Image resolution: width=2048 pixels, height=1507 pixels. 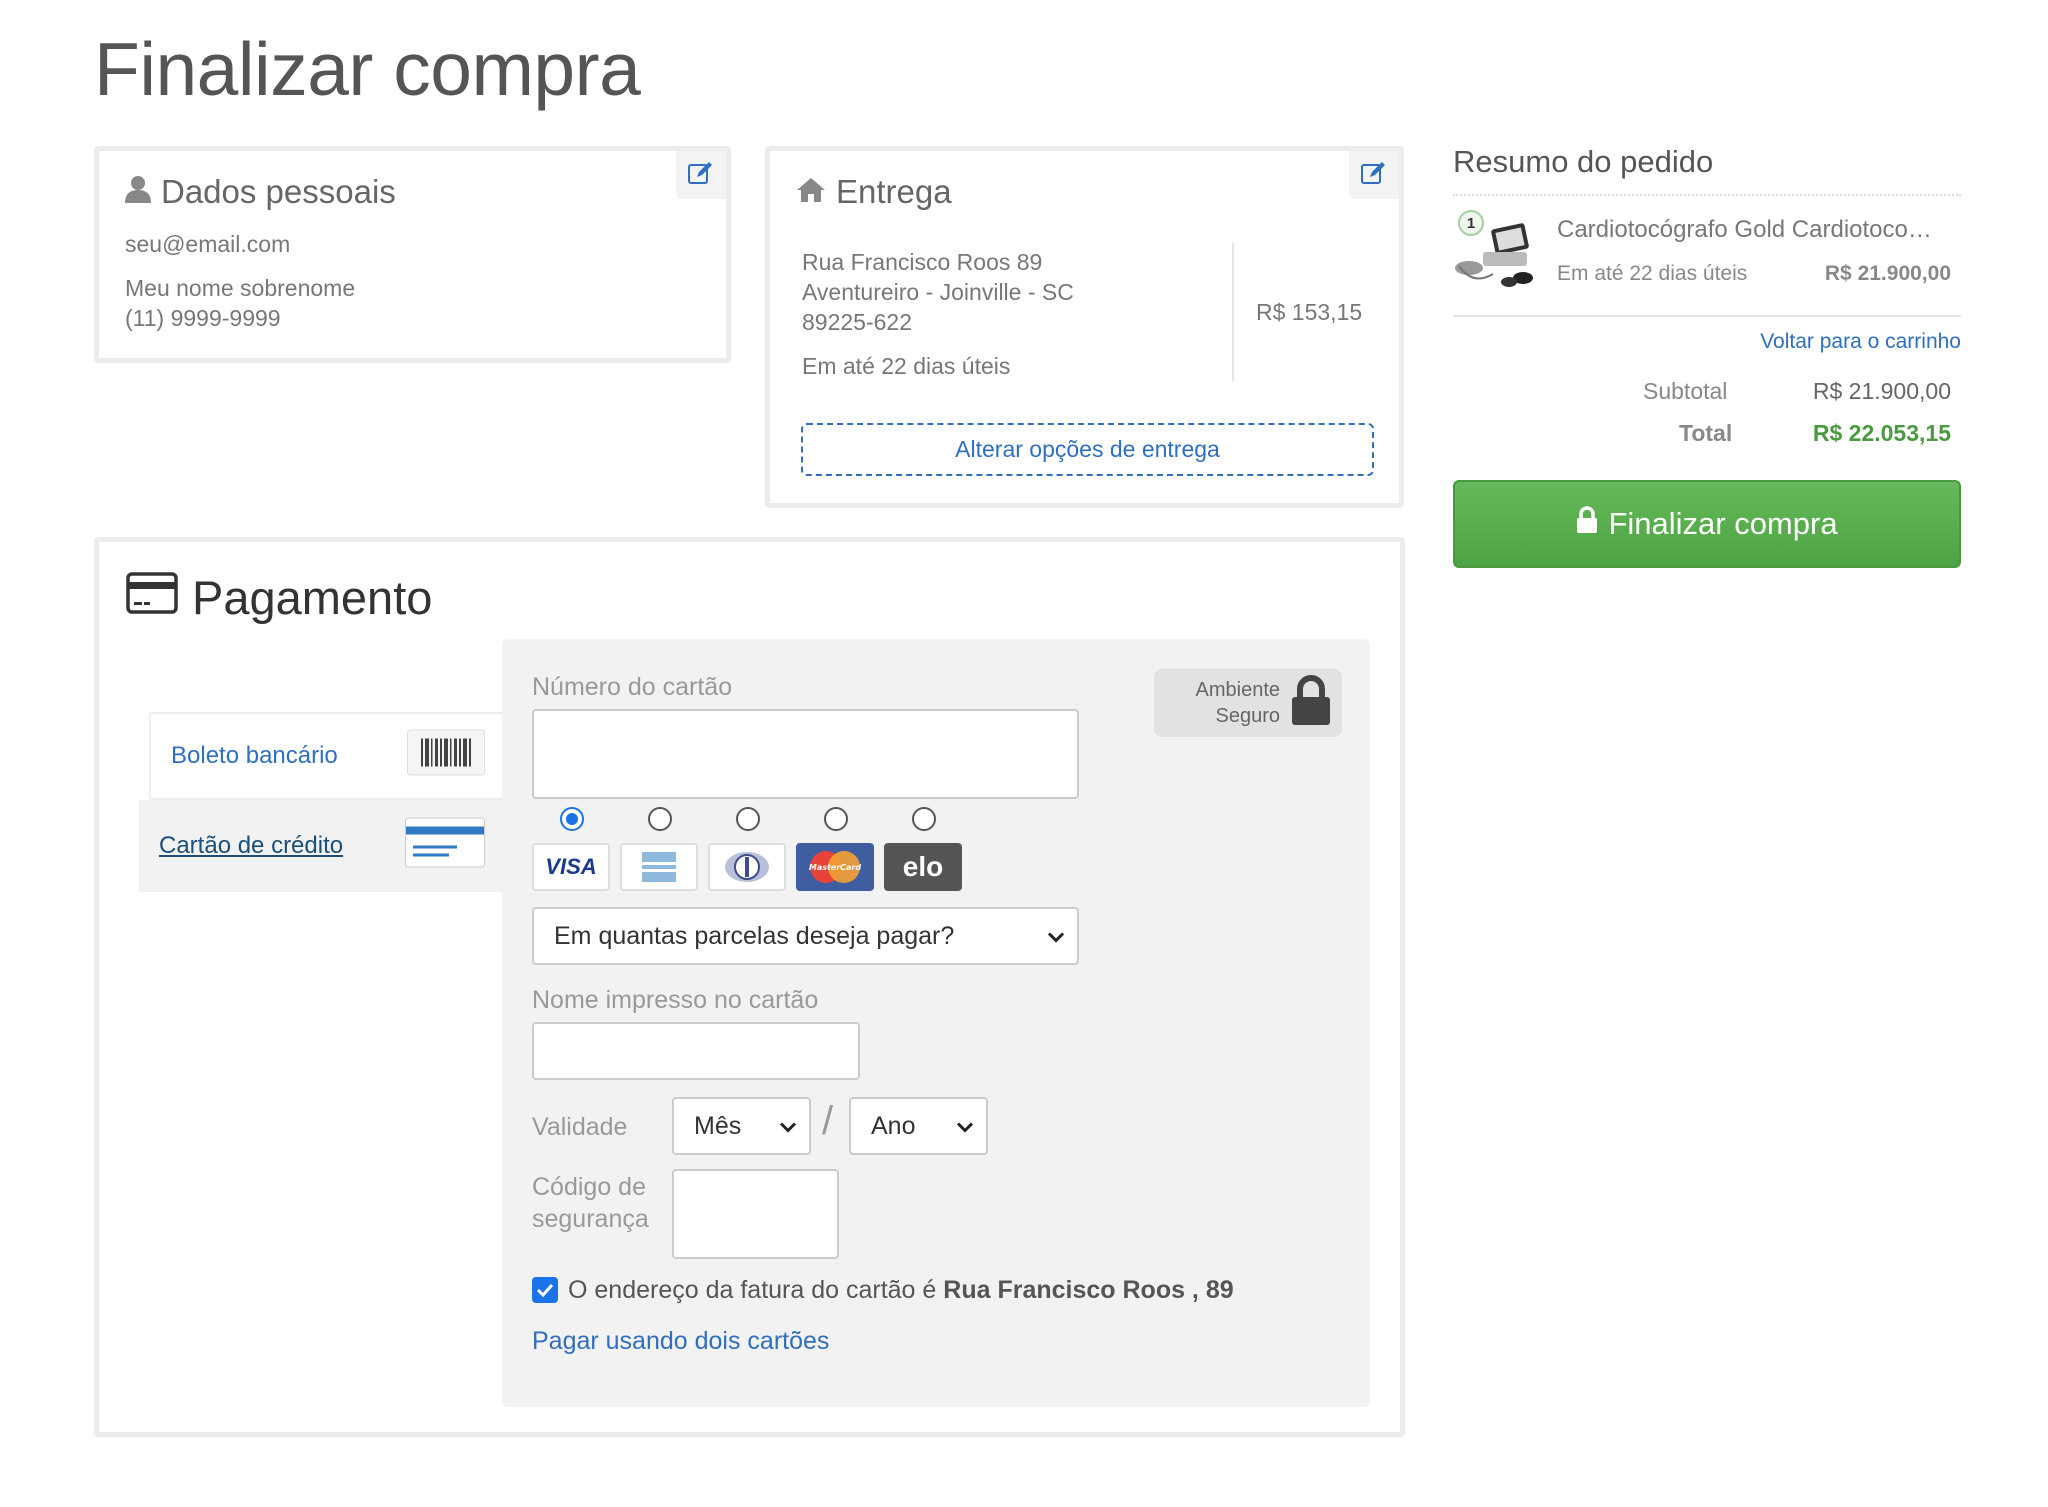 What do you see at coordinates (446, 756) in the screenshot?
I see `barcode-icon` at bounding box center [446, 756].